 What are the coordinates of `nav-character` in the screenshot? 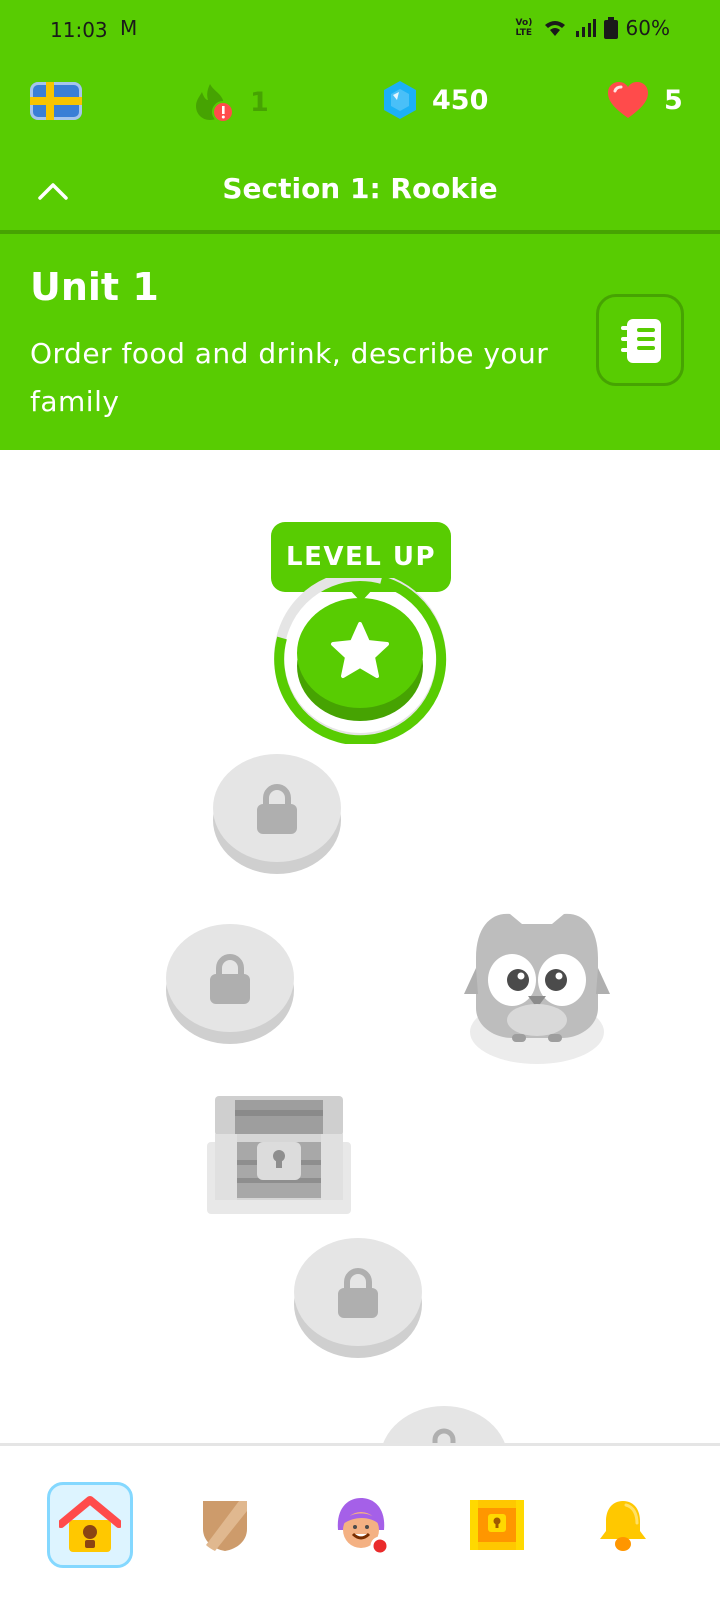 It's located at (361, 1525).